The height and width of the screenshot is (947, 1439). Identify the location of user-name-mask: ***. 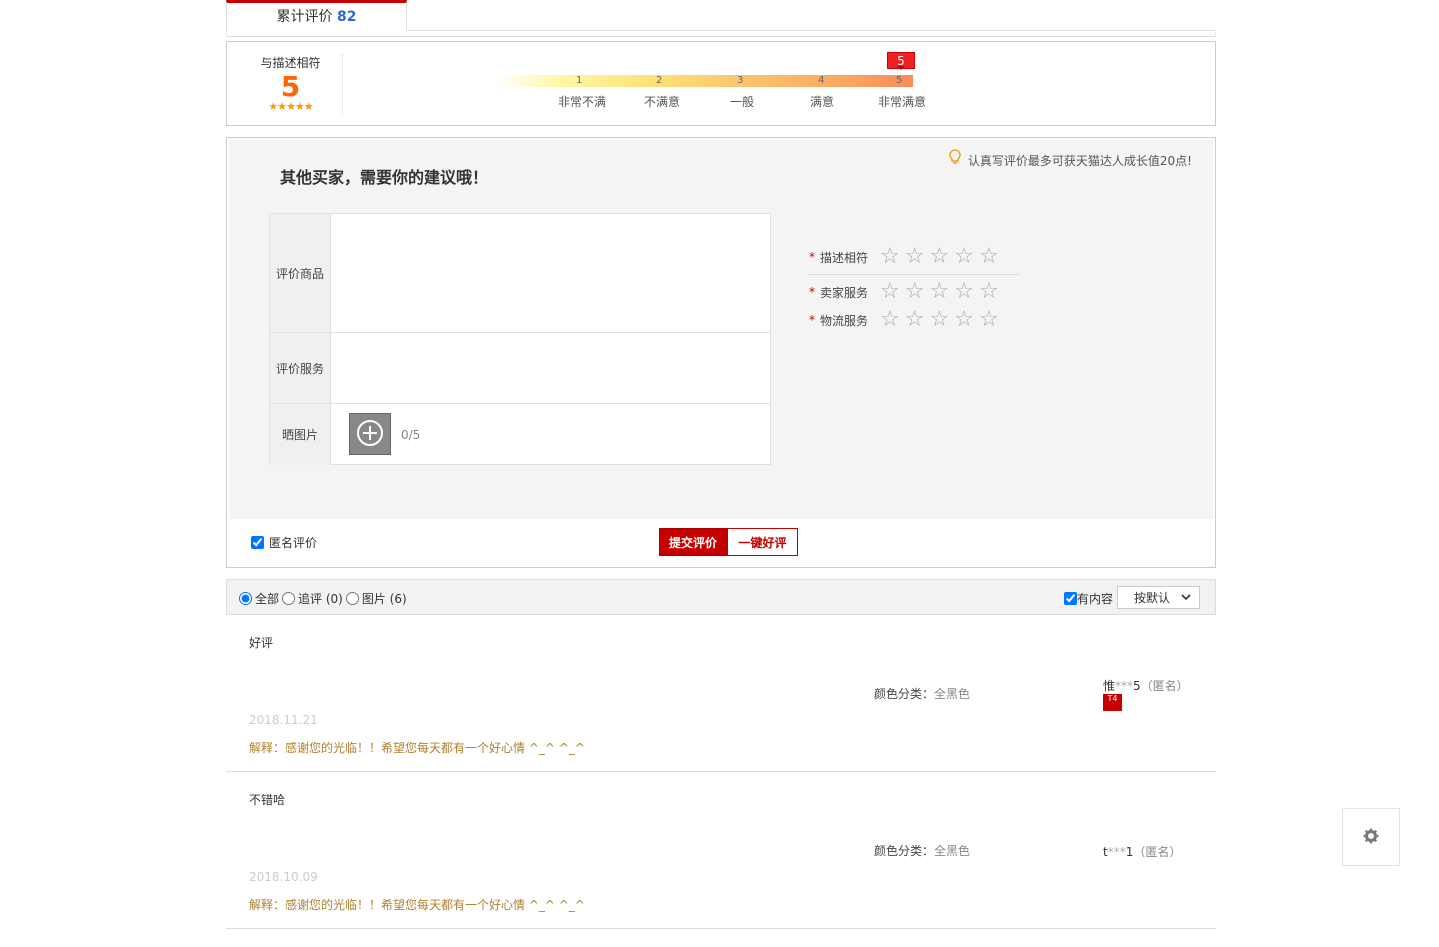
(1124, 686).